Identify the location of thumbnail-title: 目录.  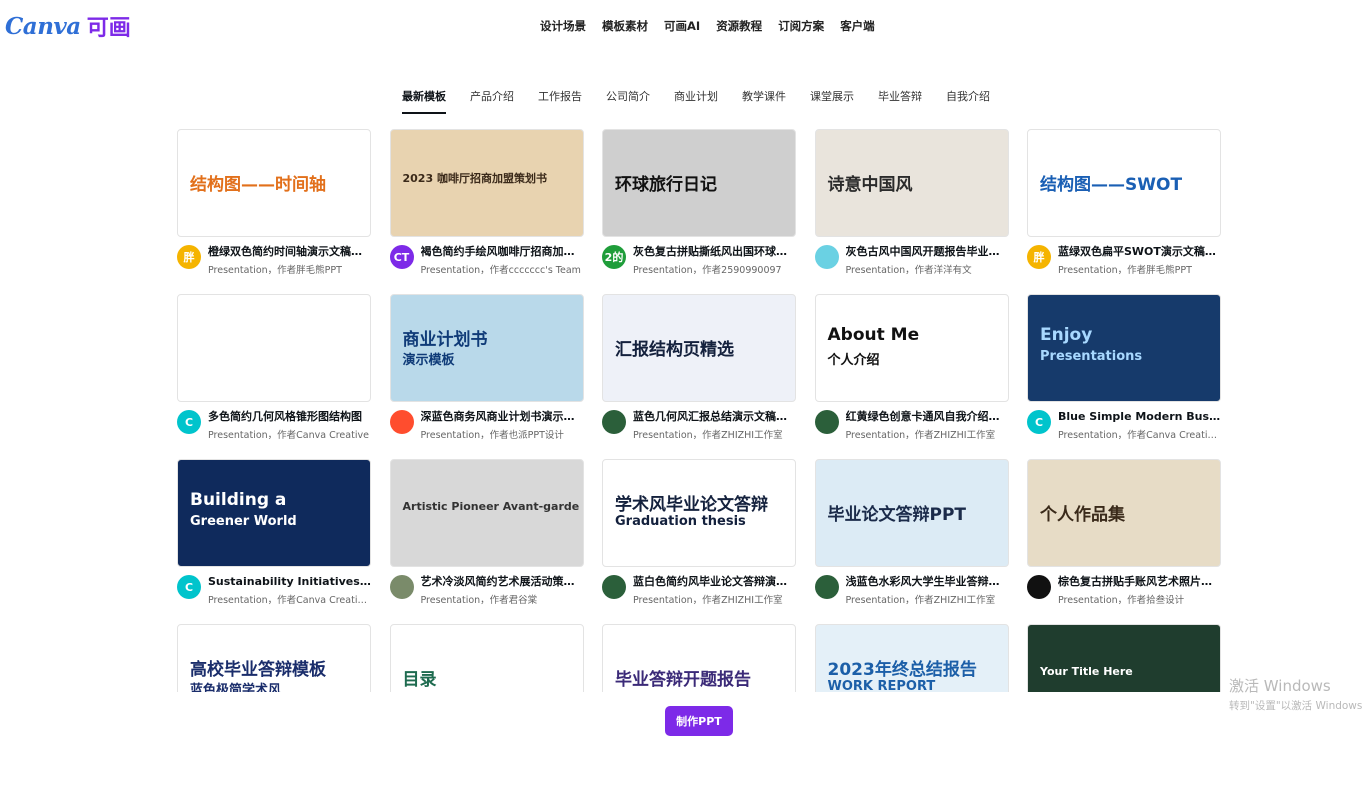
(419, 680).